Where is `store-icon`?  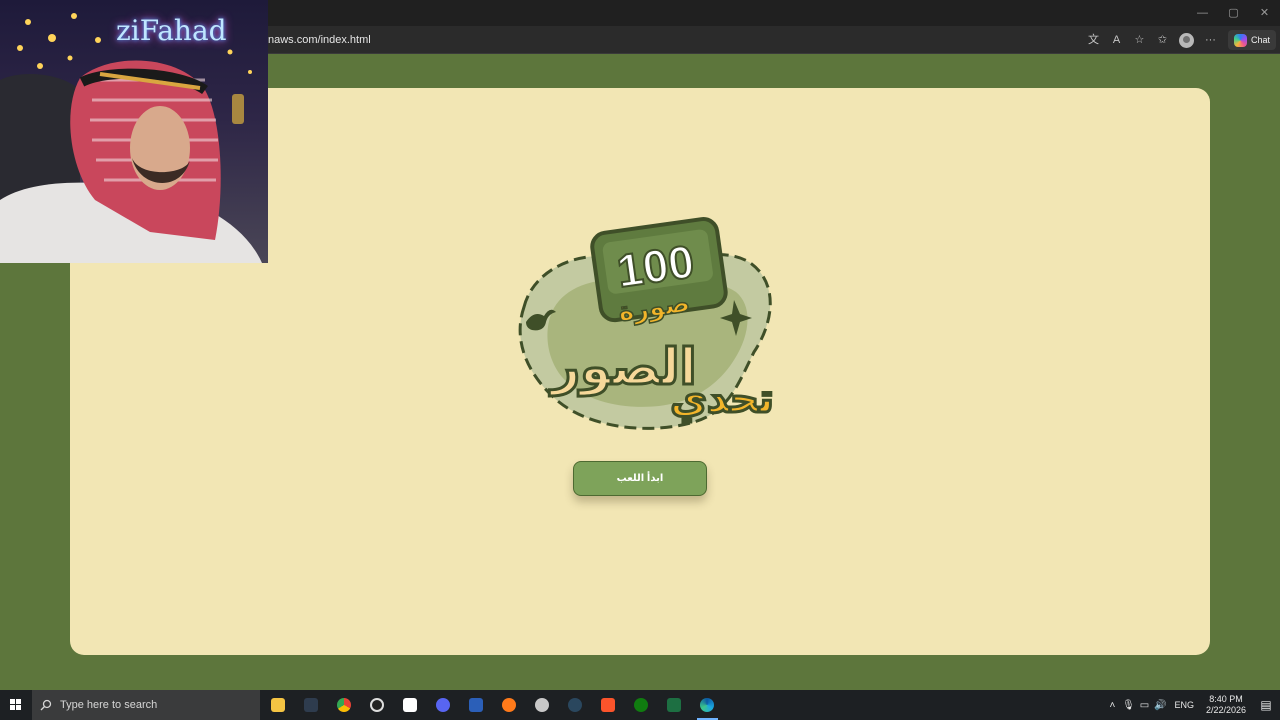 store-icon is located at coordinates (410, 705).